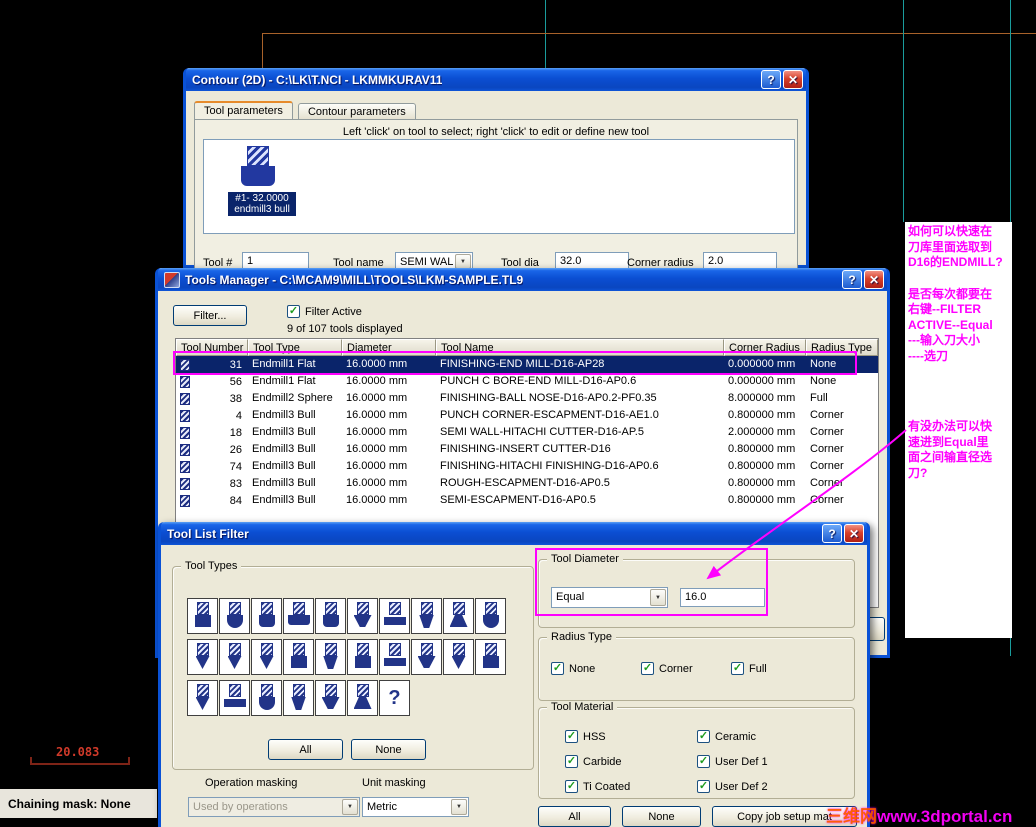 This screenshot has height=827, width=1036. I want to click on tool-name-cell: FINISHING-BALL NOSE-D16-AP0.2-PF0.35, so click(548, 398).